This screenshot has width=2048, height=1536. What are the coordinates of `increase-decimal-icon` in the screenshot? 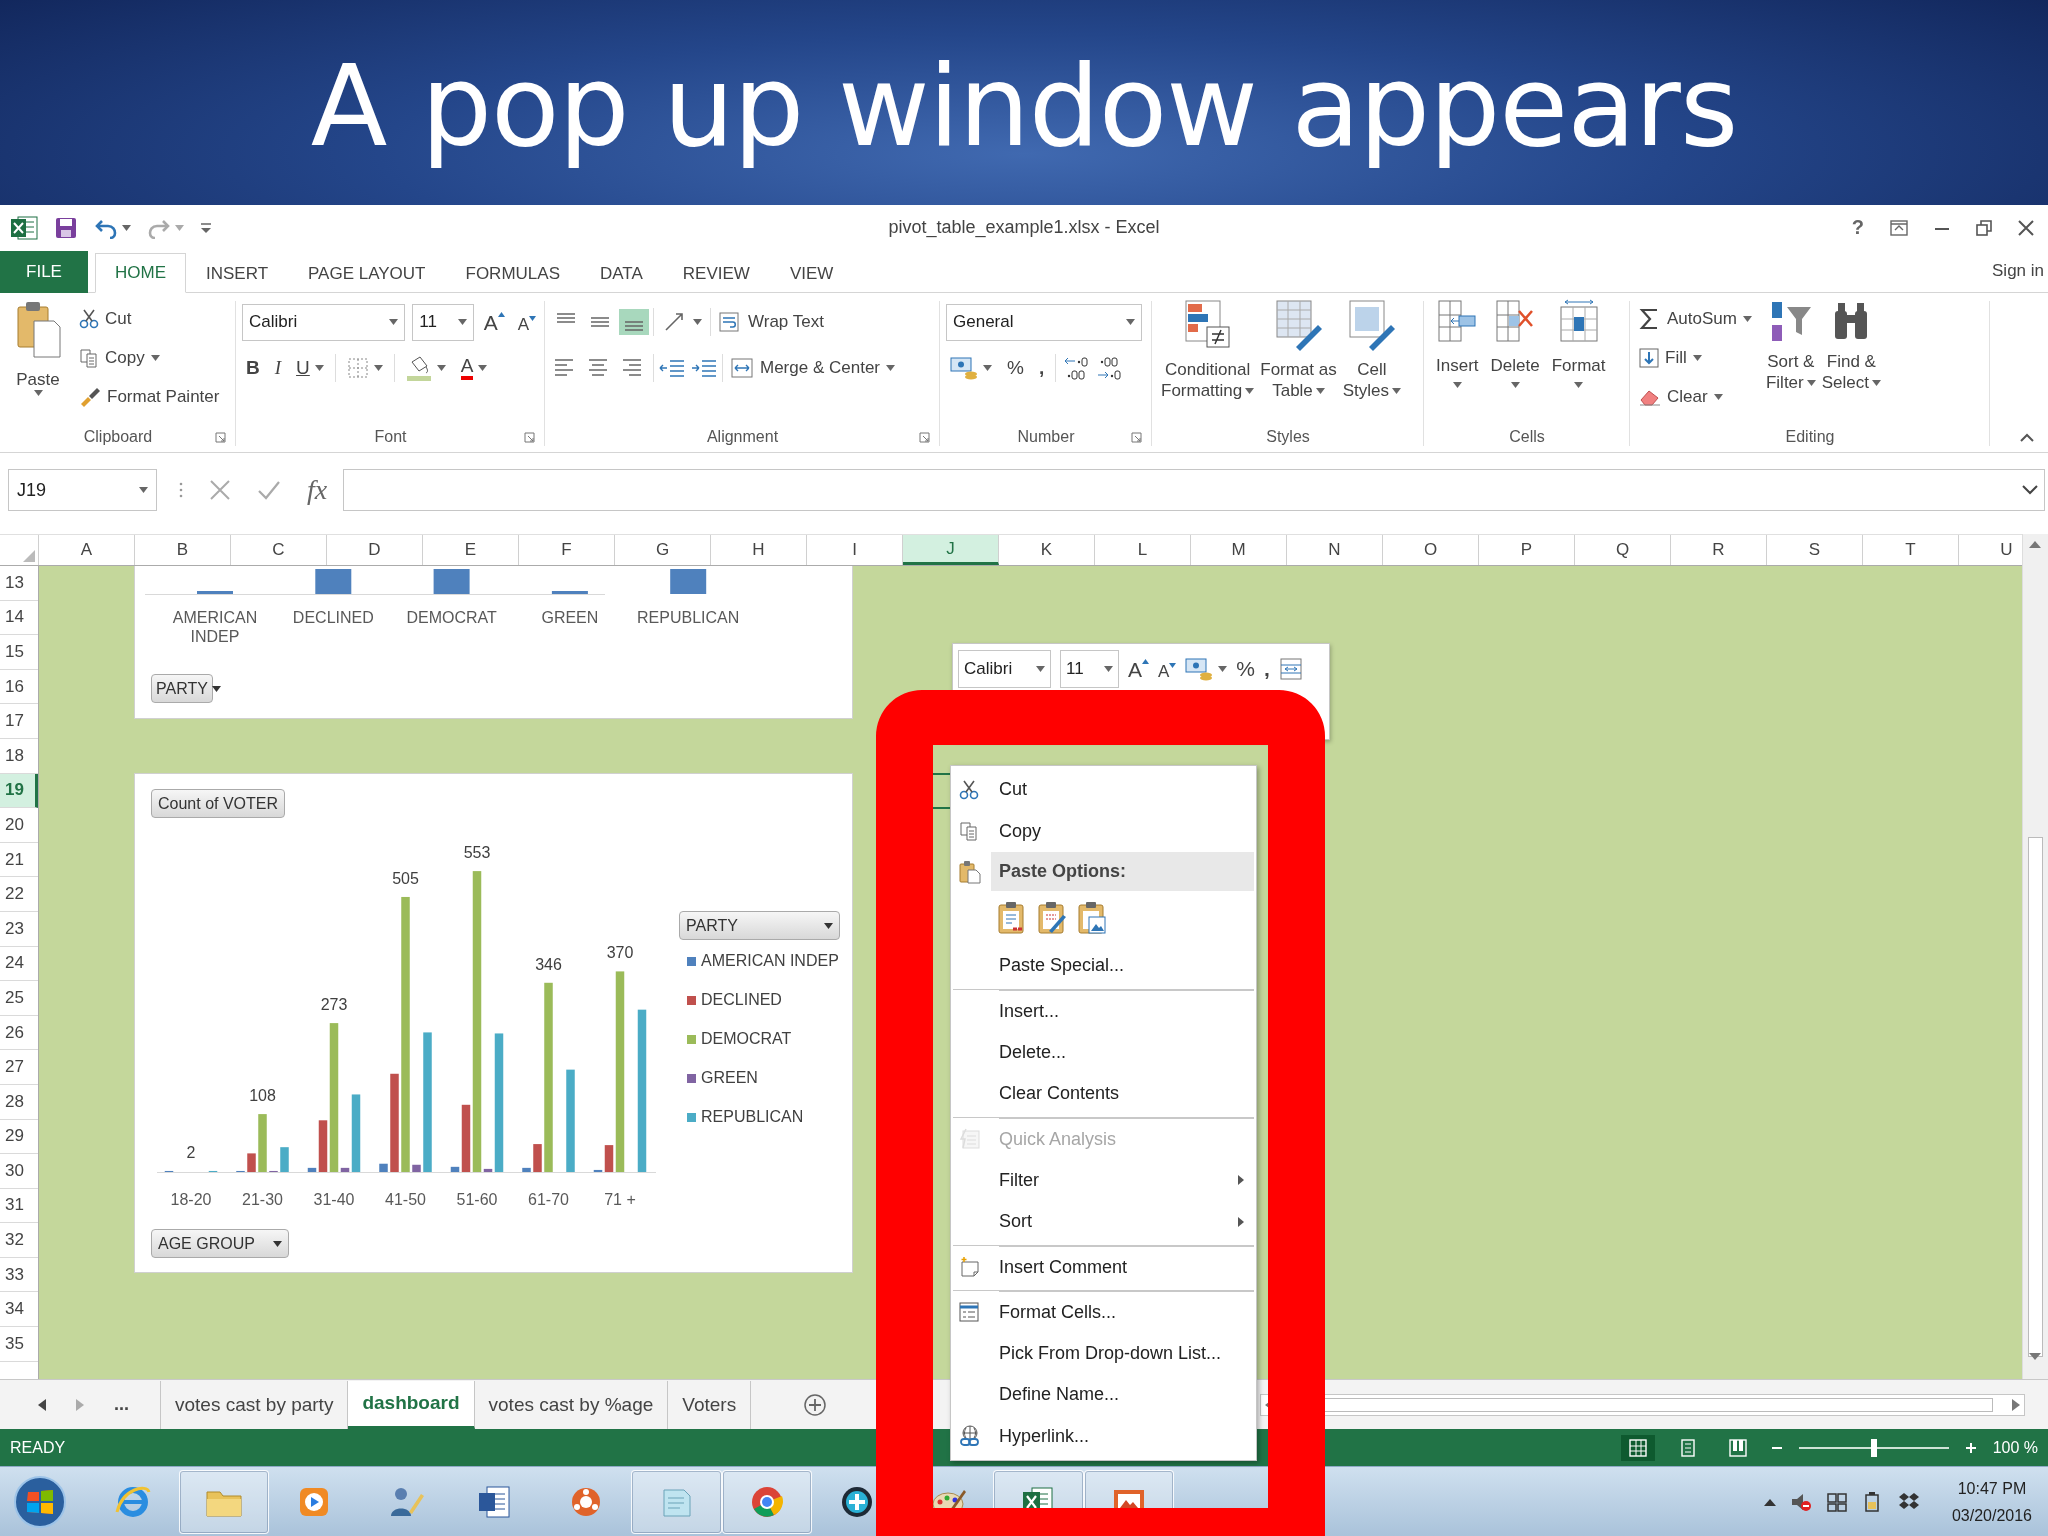 It's located at (1076, 368).